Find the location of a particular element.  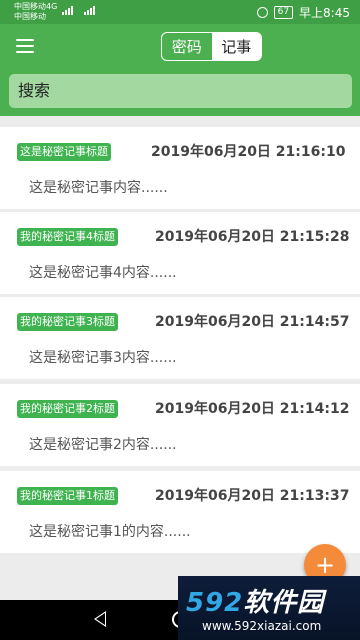

note-title-tag: 我的秘密记事3标题 is located at coordinates (67, 322).